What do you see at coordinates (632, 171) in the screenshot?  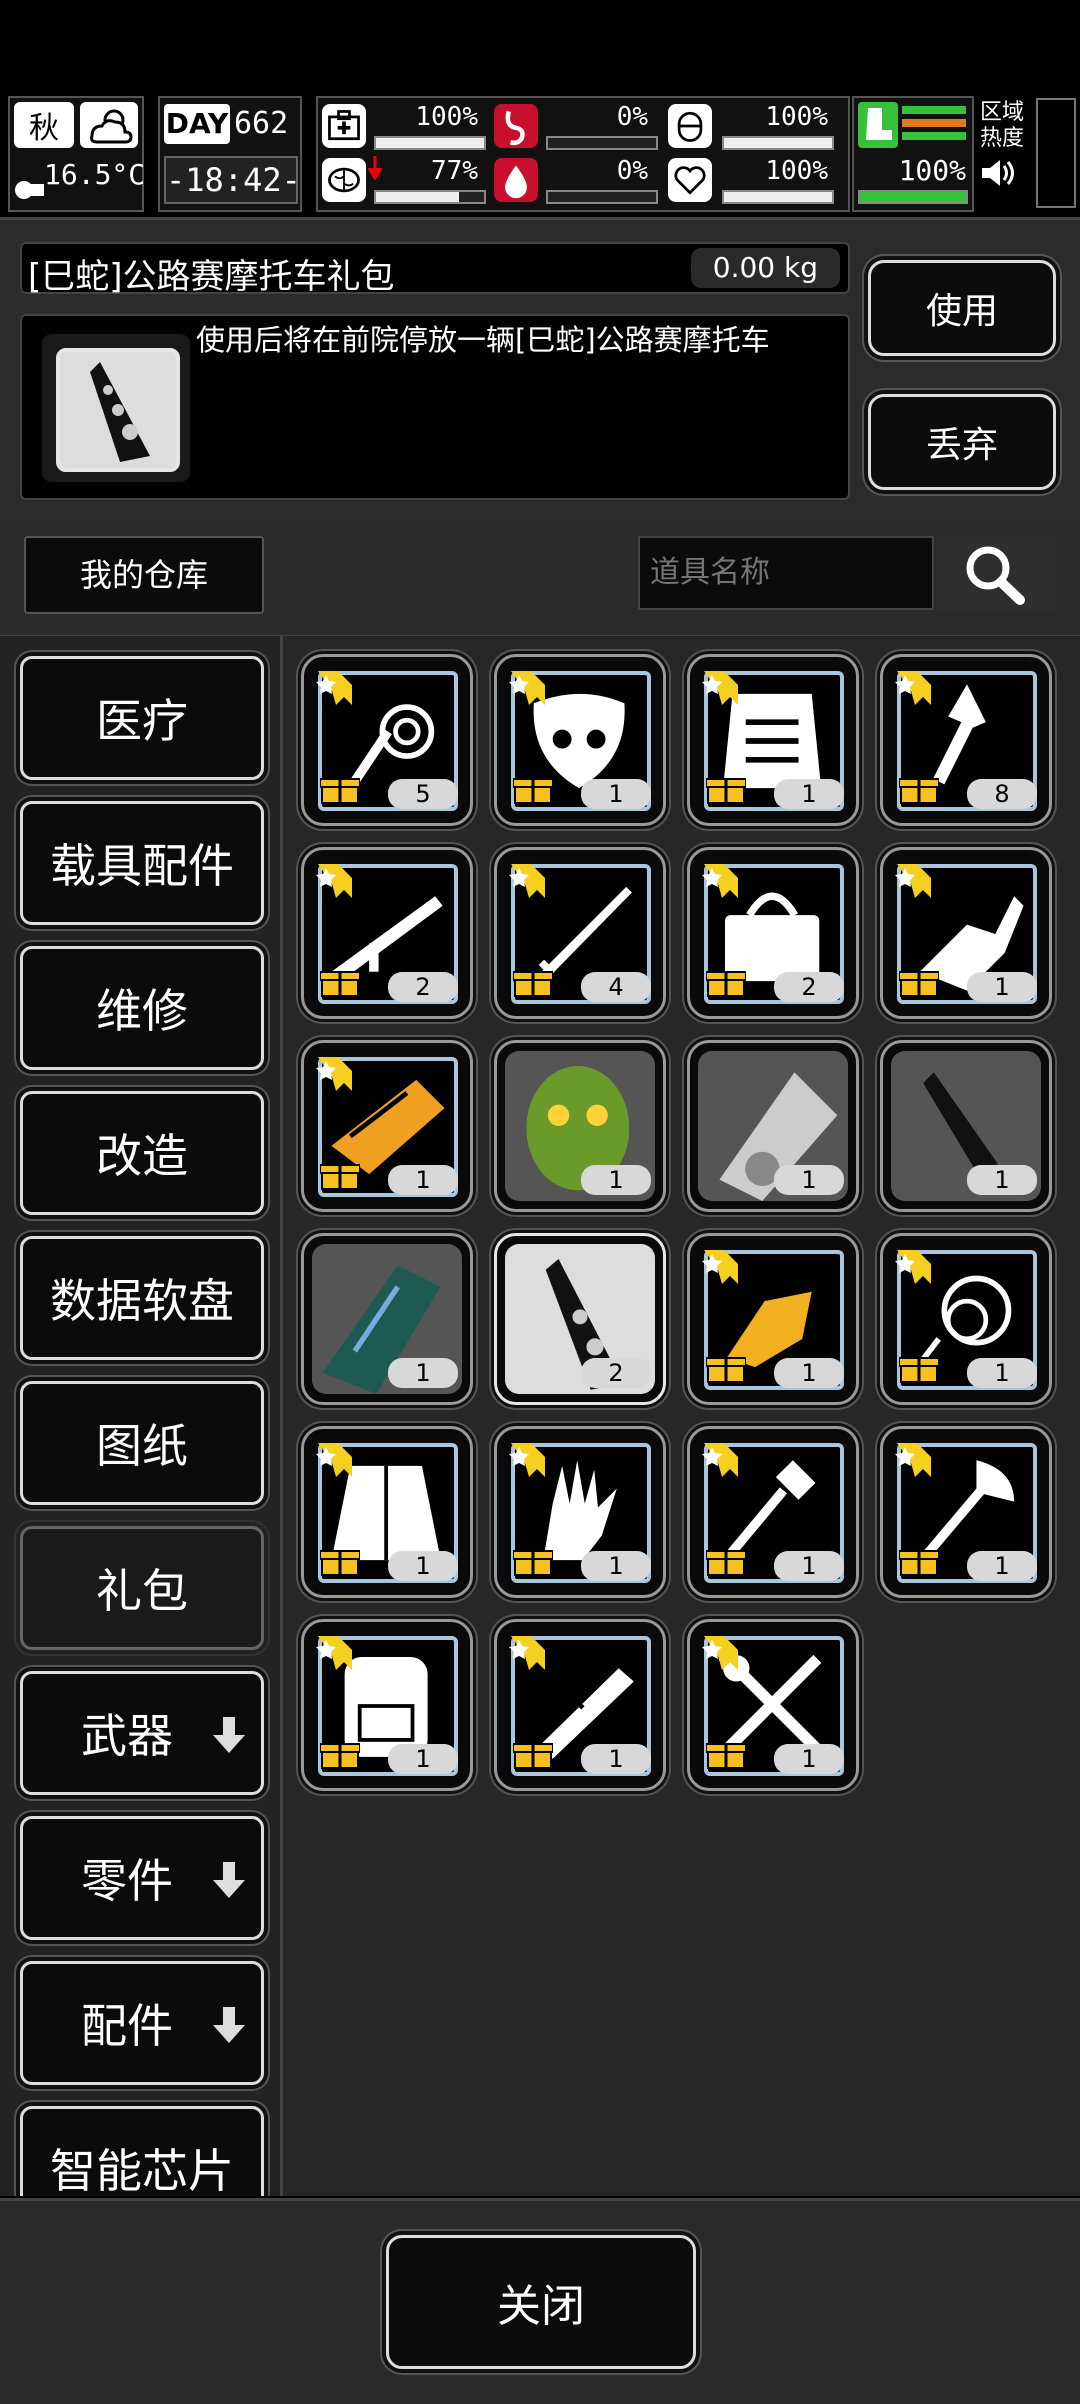 I see `blood-value: 0%` at bounding box center [632, 171].